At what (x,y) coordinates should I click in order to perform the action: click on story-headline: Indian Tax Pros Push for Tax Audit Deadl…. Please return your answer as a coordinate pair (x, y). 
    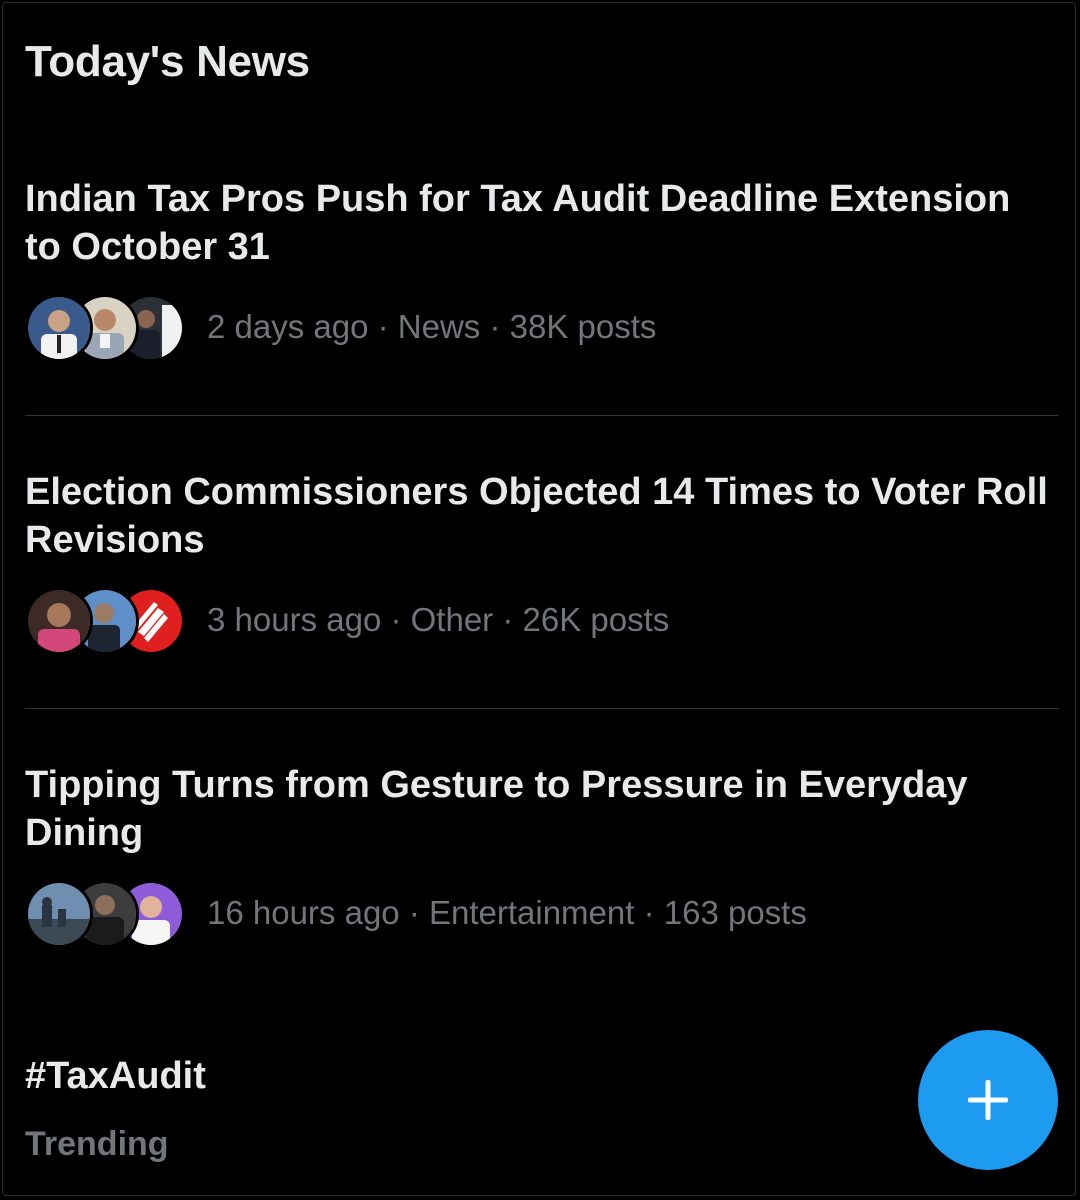
    Looking at the image, I should click on (518, 223).